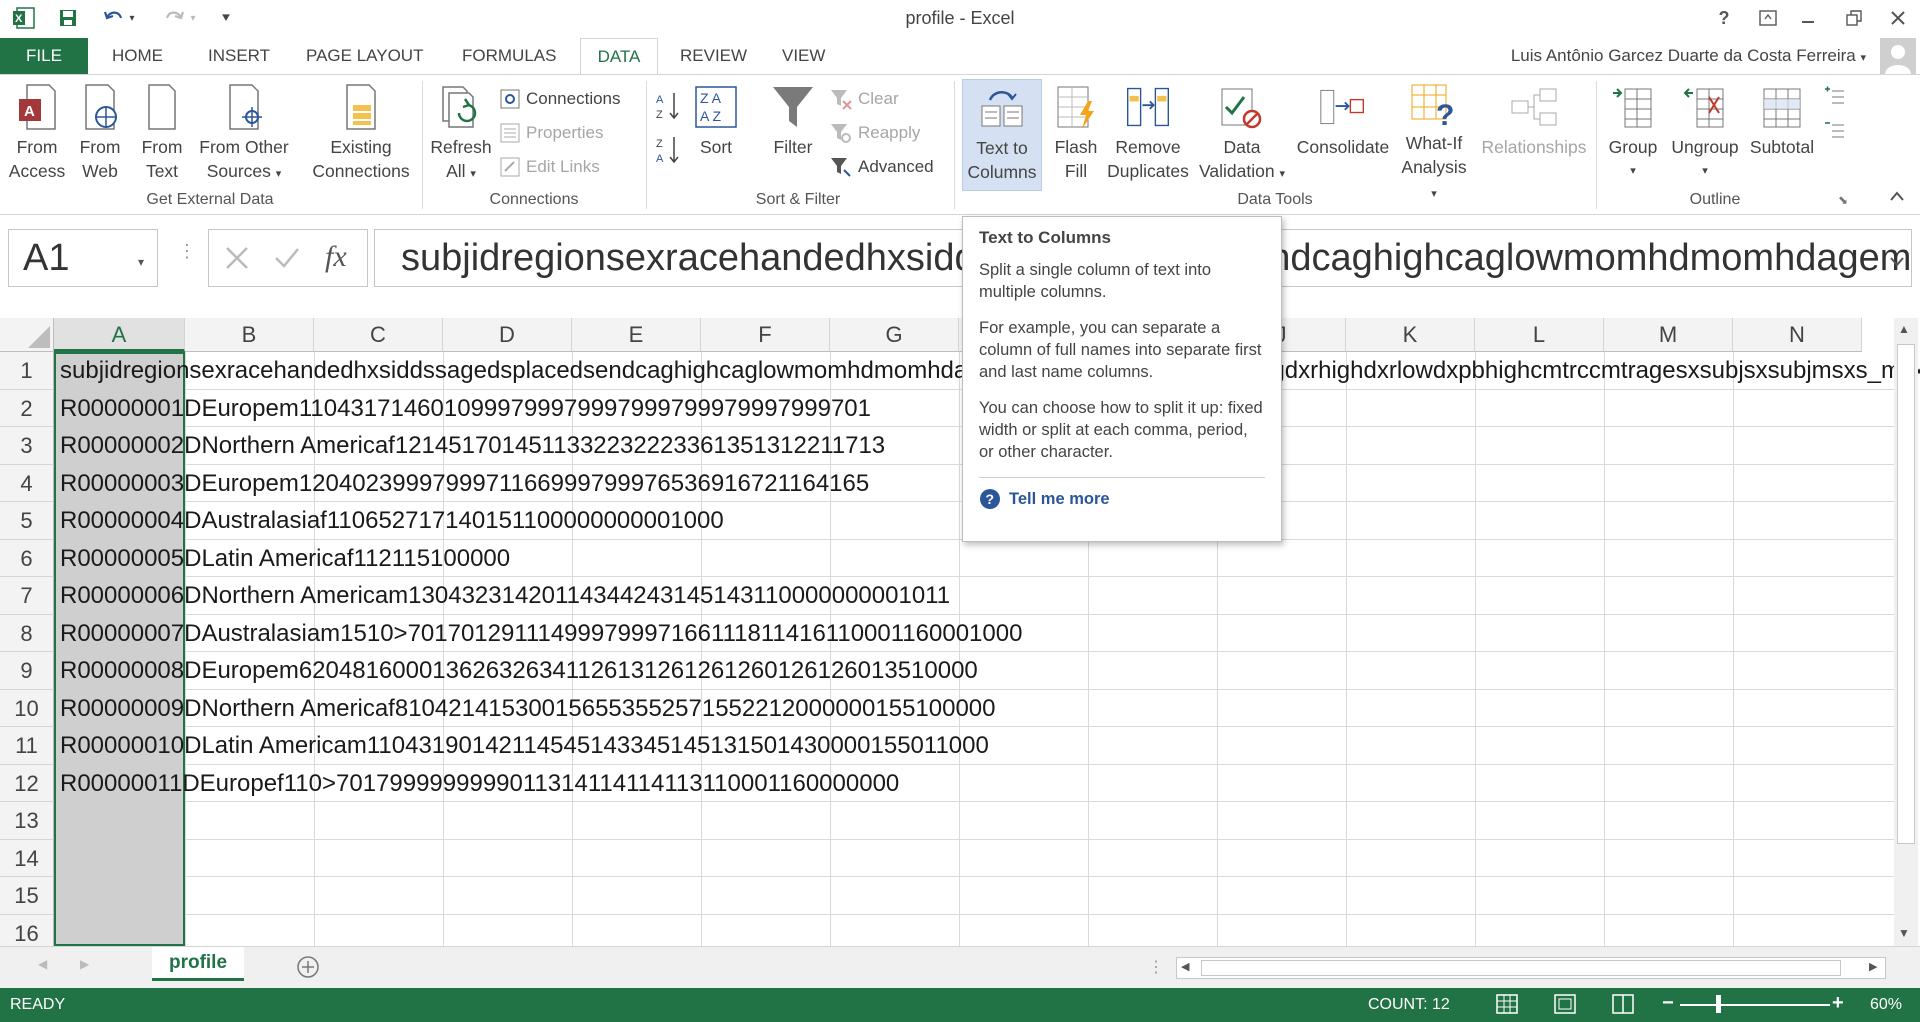  Describe the element at coordinates (1897, 263) in the screenshot. I see `expand-formula-bar-icon` at that location.